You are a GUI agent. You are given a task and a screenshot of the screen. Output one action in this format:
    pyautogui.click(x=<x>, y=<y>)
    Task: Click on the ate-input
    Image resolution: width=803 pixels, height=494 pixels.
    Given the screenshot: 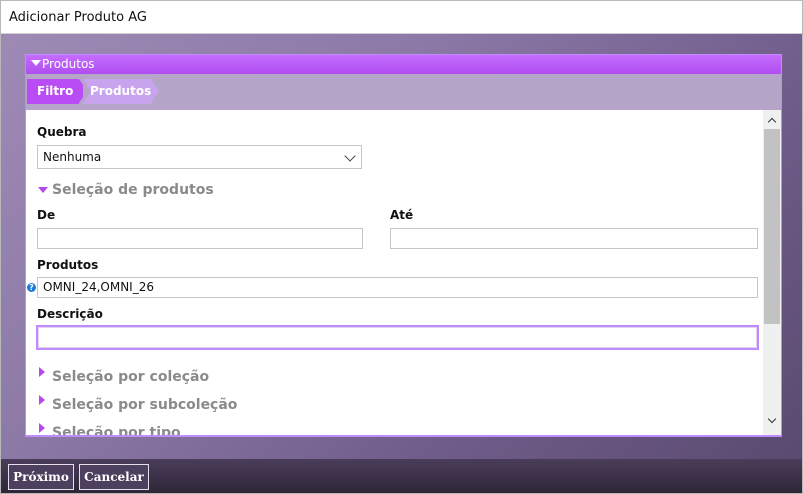 What is the action you would take?
    pyautogui.click(x=574, y=238)
    